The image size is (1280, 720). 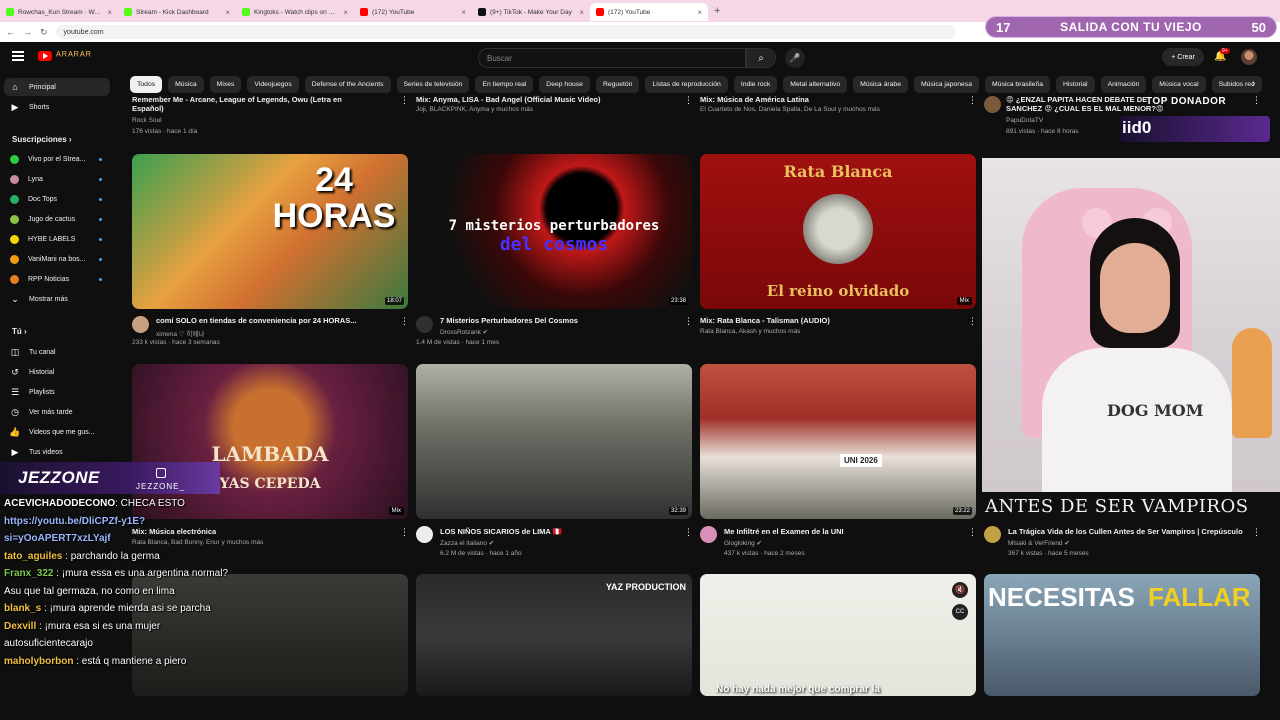 I want to click on reload-icon: ↻, so click(x=44, y=32).